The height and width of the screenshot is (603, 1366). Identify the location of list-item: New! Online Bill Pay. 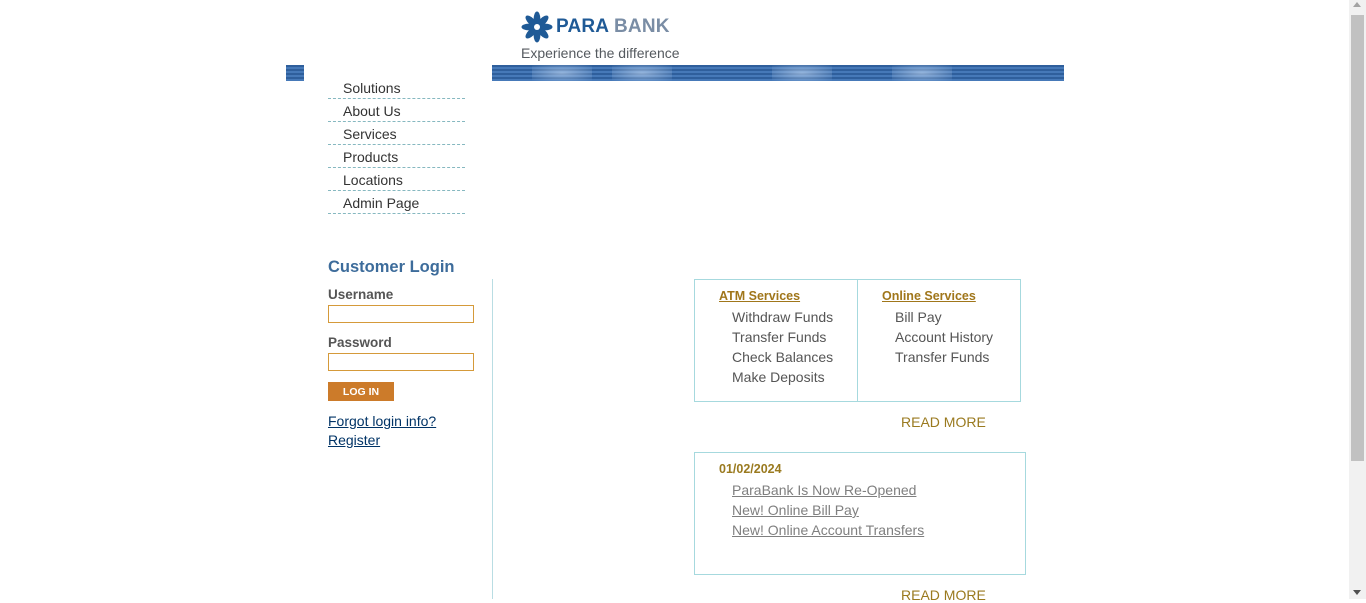
(828, 512).